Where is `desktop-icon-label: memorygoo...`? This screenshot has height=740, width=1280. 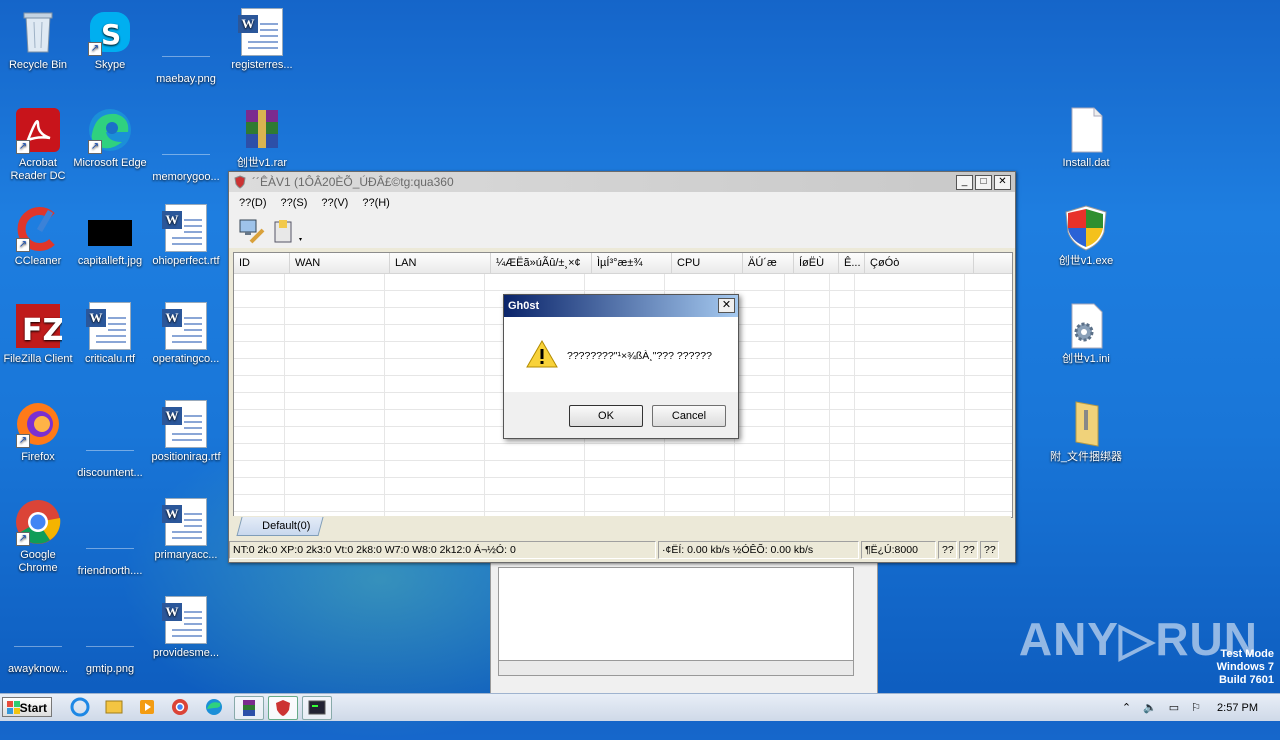
desktop-icon-label: memorygoo... is located at coordinates (186, 177).